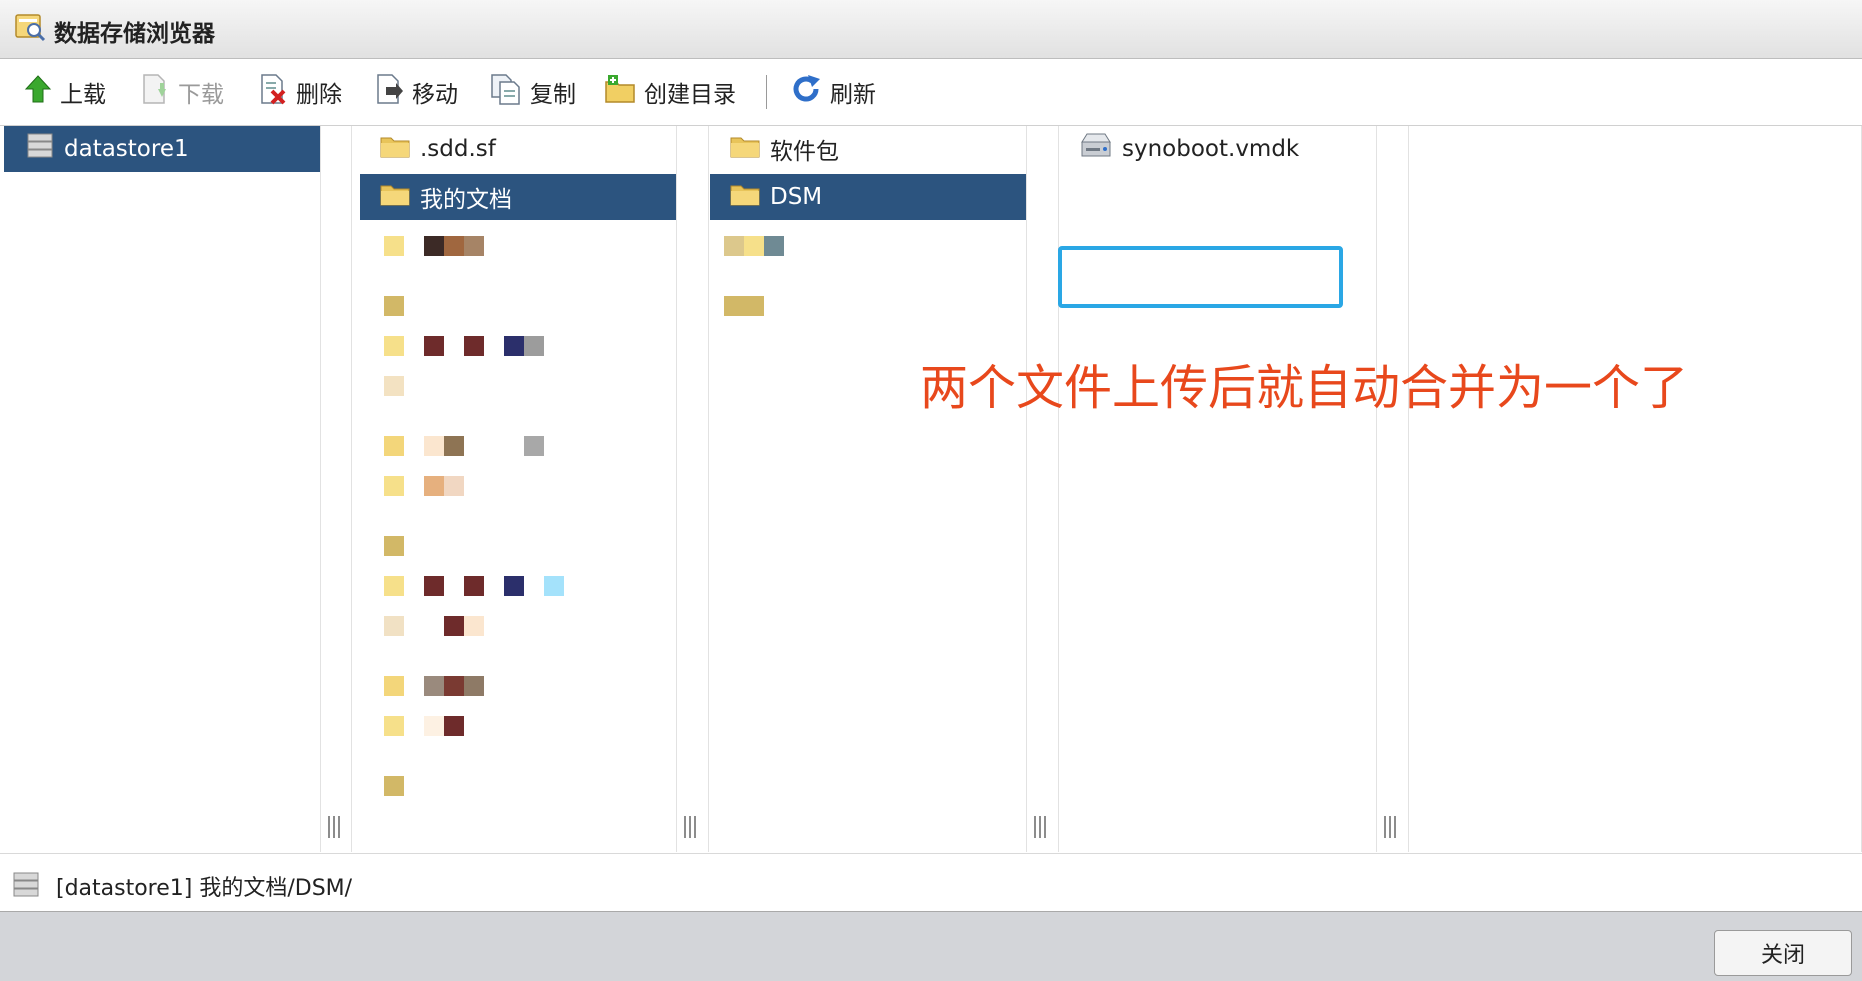 The height and width of the screenshot is (981, 1862). What do you see at coordinates (804, 152) in the screenshot?
I see `folder-label: 软件包` at bounding box center [804, 152].